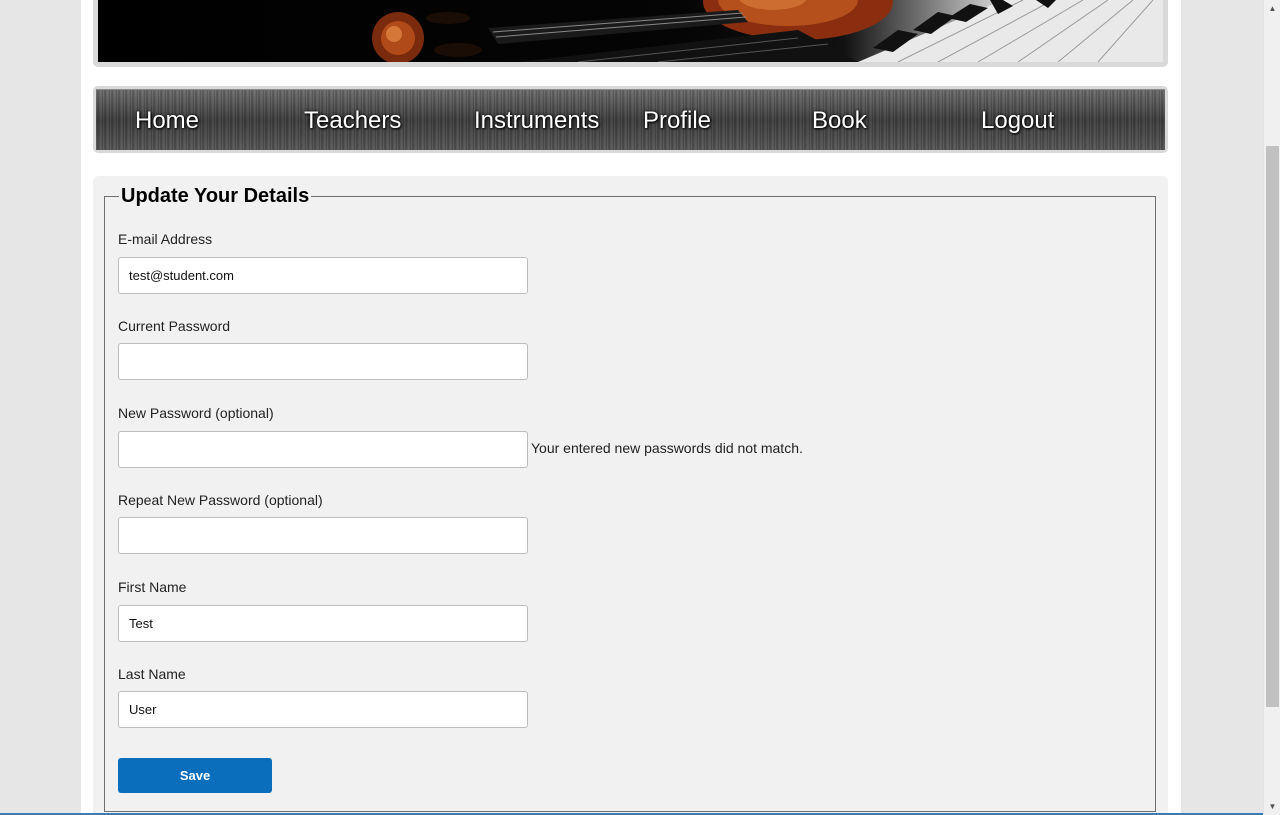 This screenshot has height=815, width=1280. What do you see at coordinates (323, 623) in the screenshot?
I see `first-name-field` at bounding box center [323, 623].